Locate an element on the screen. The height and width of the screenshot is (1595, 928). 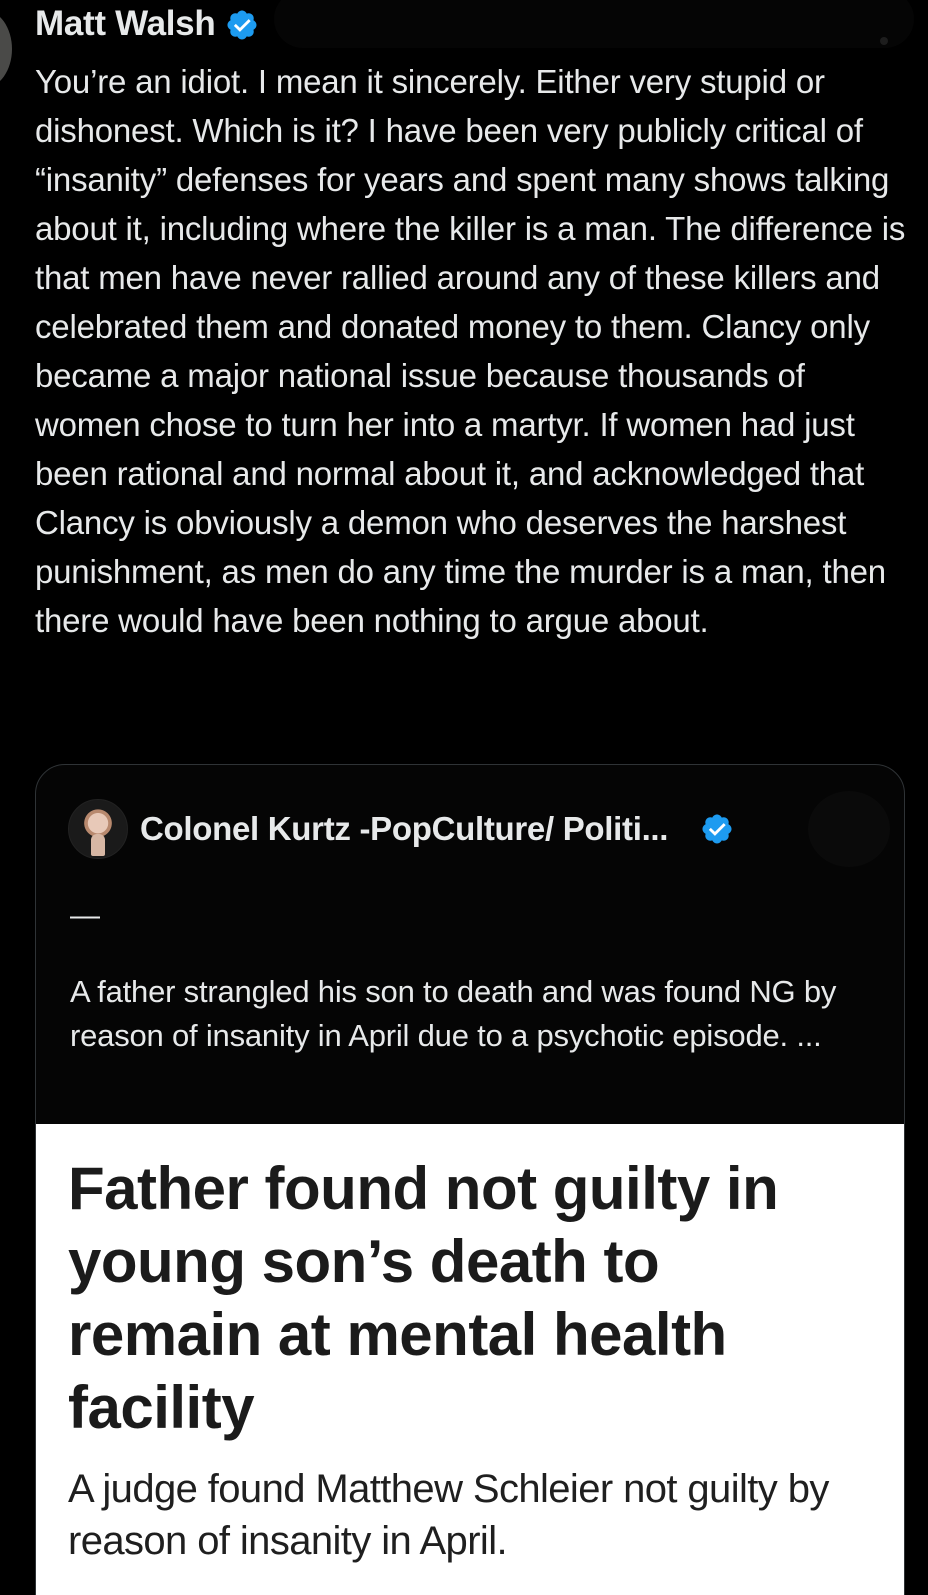
quoted-author-avatar is located at coordinates (98, 829).